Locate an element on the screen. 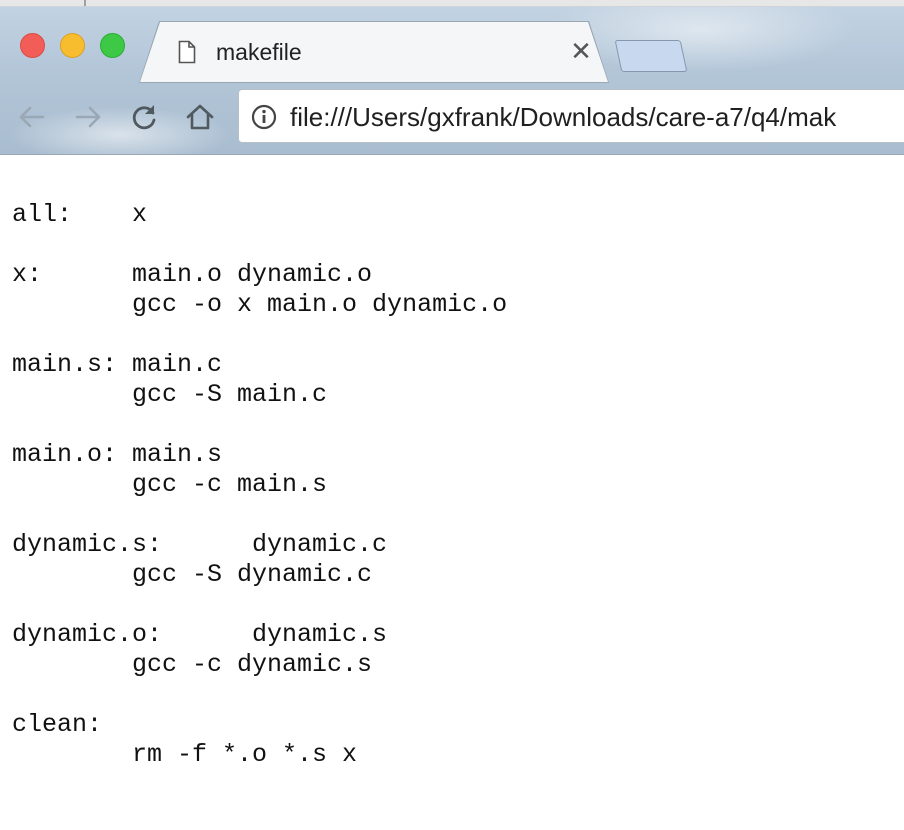 This screenshot has height=830, width=904. info-icon is located at coordinates (264, 117).